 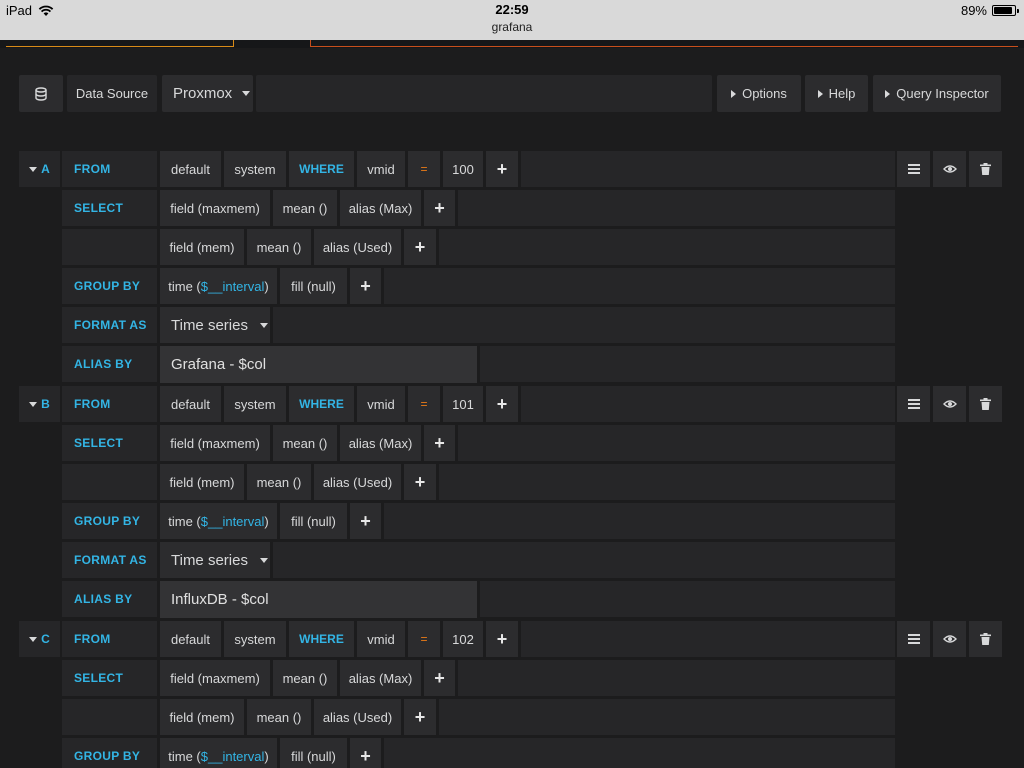 I want to click on tag-value: 102, so click(x=463, y=639).